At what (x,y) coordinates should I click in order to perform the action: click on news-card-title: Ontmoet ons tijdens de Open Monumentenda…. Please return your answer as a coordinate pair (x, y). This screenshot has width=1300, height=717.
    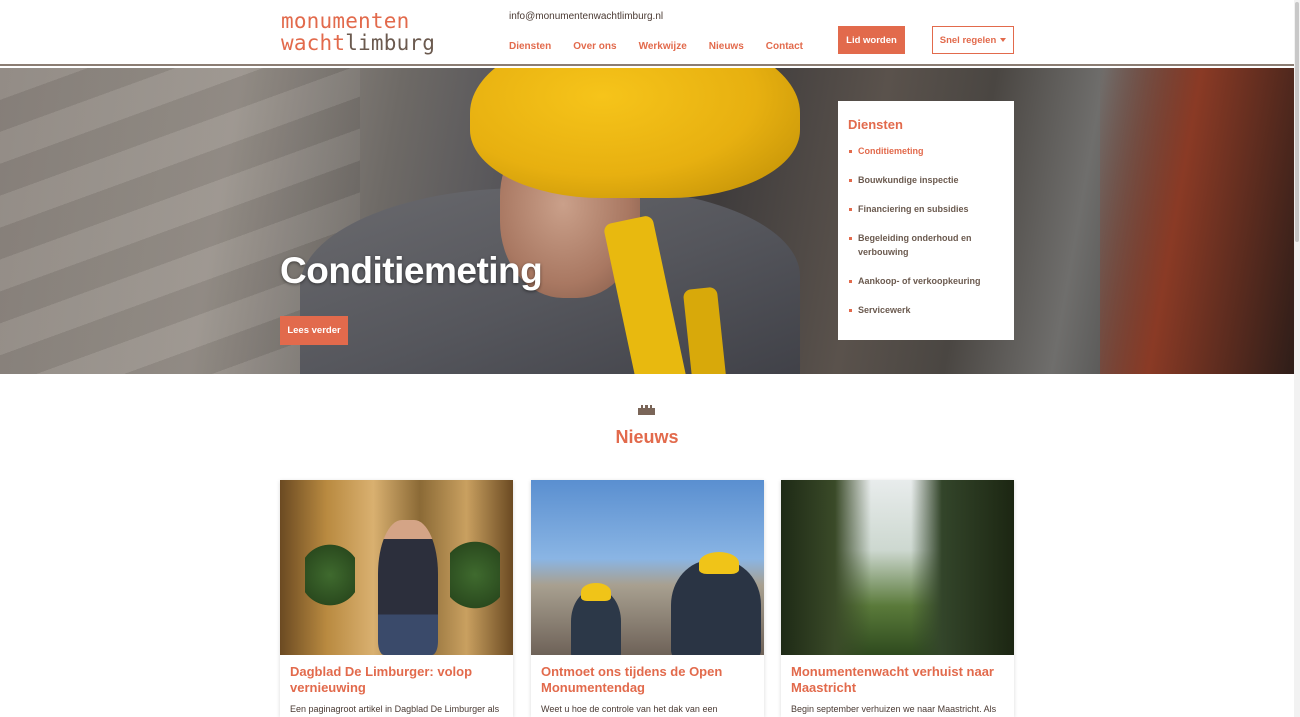
    Looking at the image, I should click on (647, 680).